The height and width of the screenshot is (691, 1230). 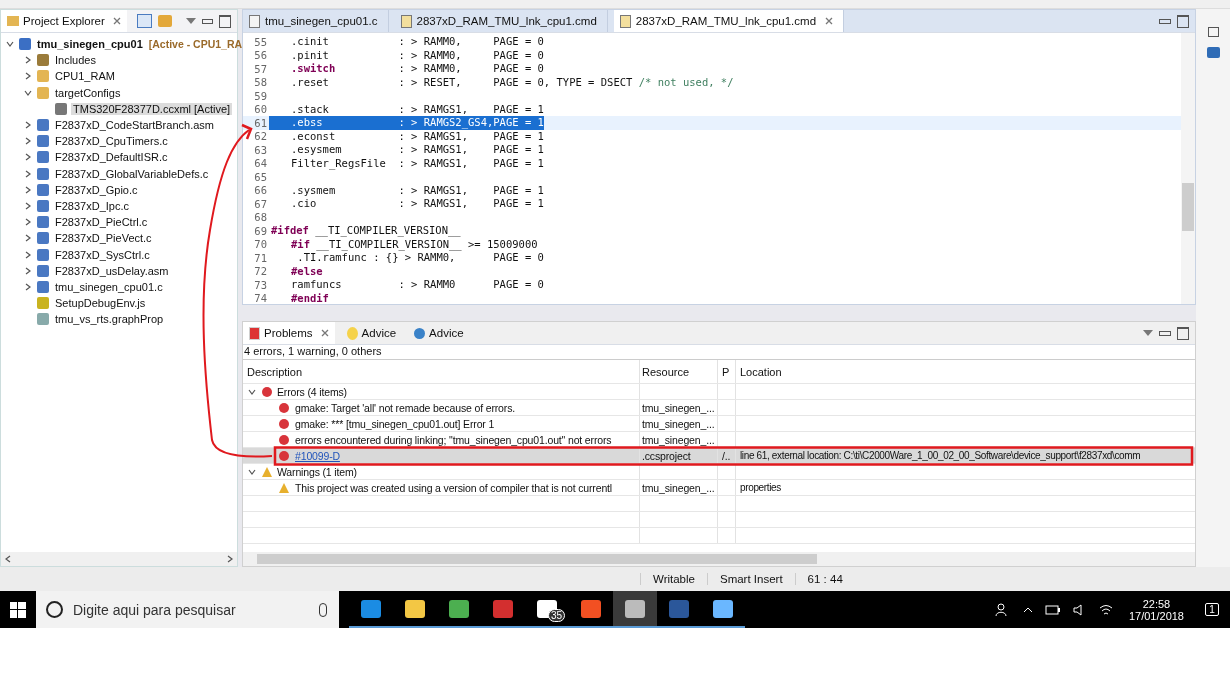 I want to click on tree-item: F2837xD_Gpio.c, so click(x=96, y=189).